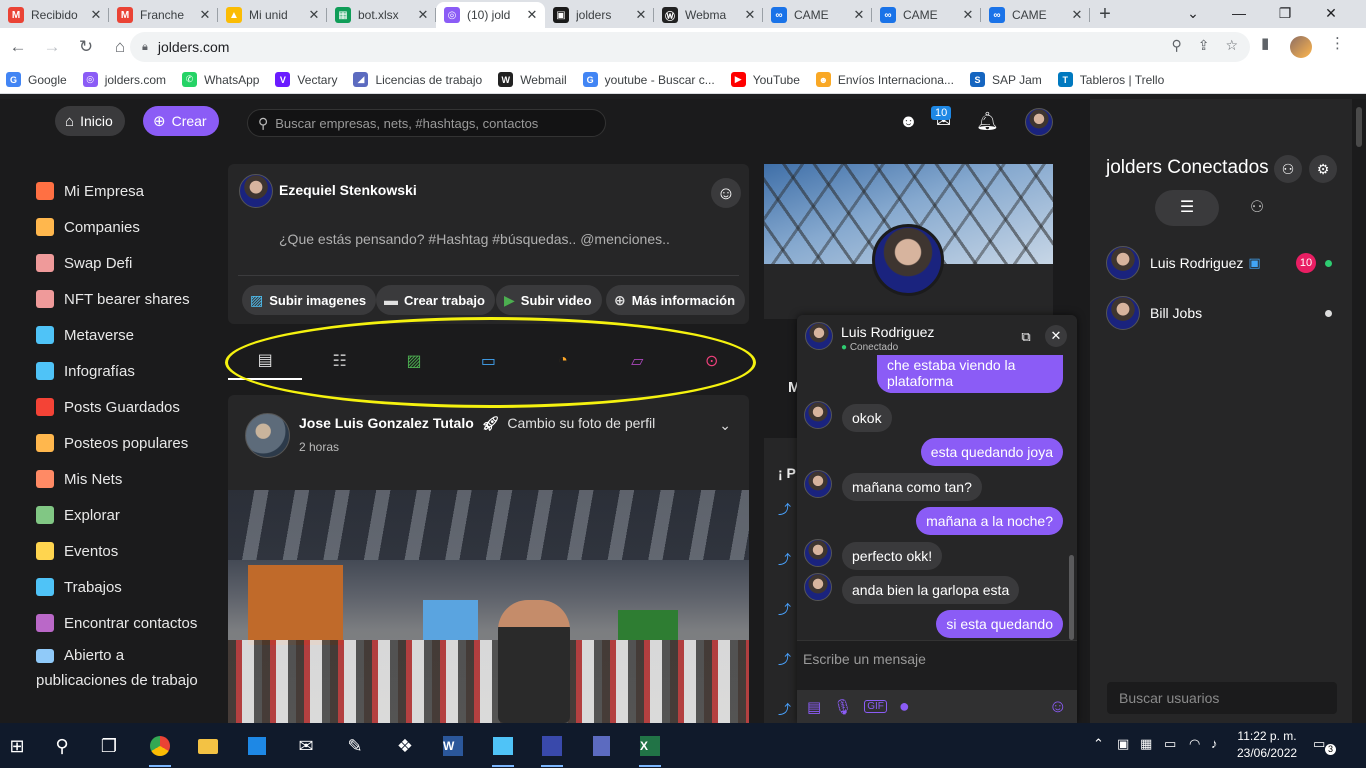  What do you see at coordinates (114, 623) in the screenshot?
I see `sidebar-item-find-contacts: Encontrar contactos` at bounding box center [114, 623].